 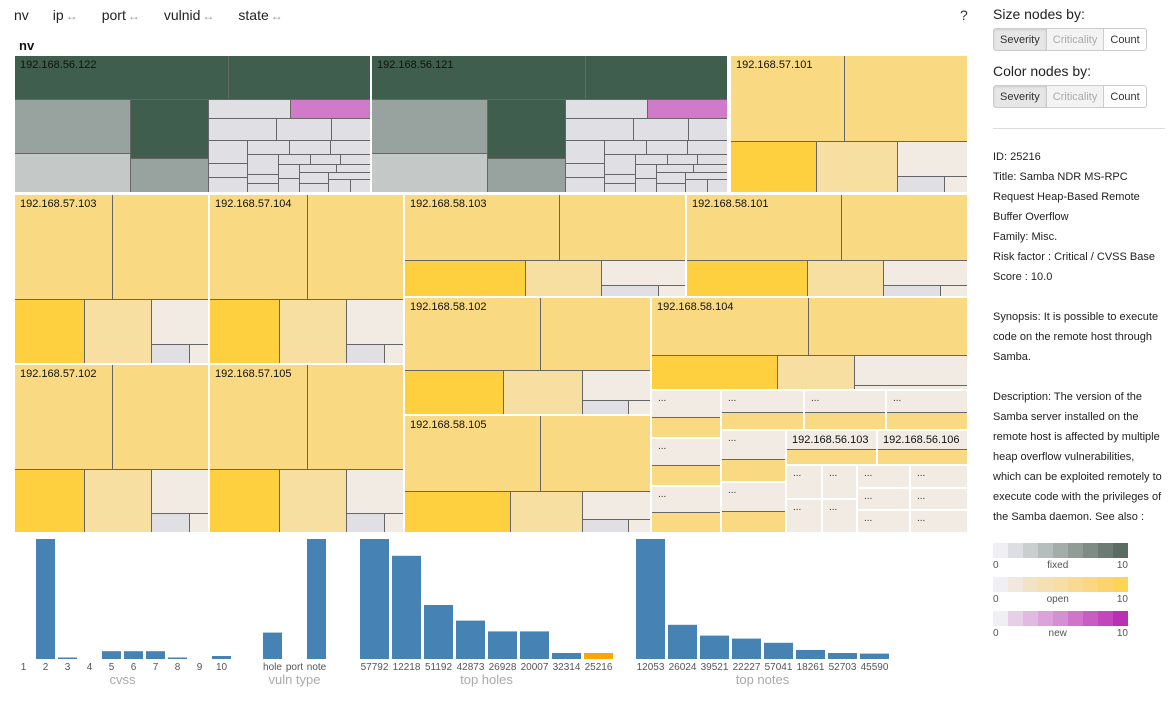 I want to click on bar-vuln-type-hole, so click(x=272, y=645).